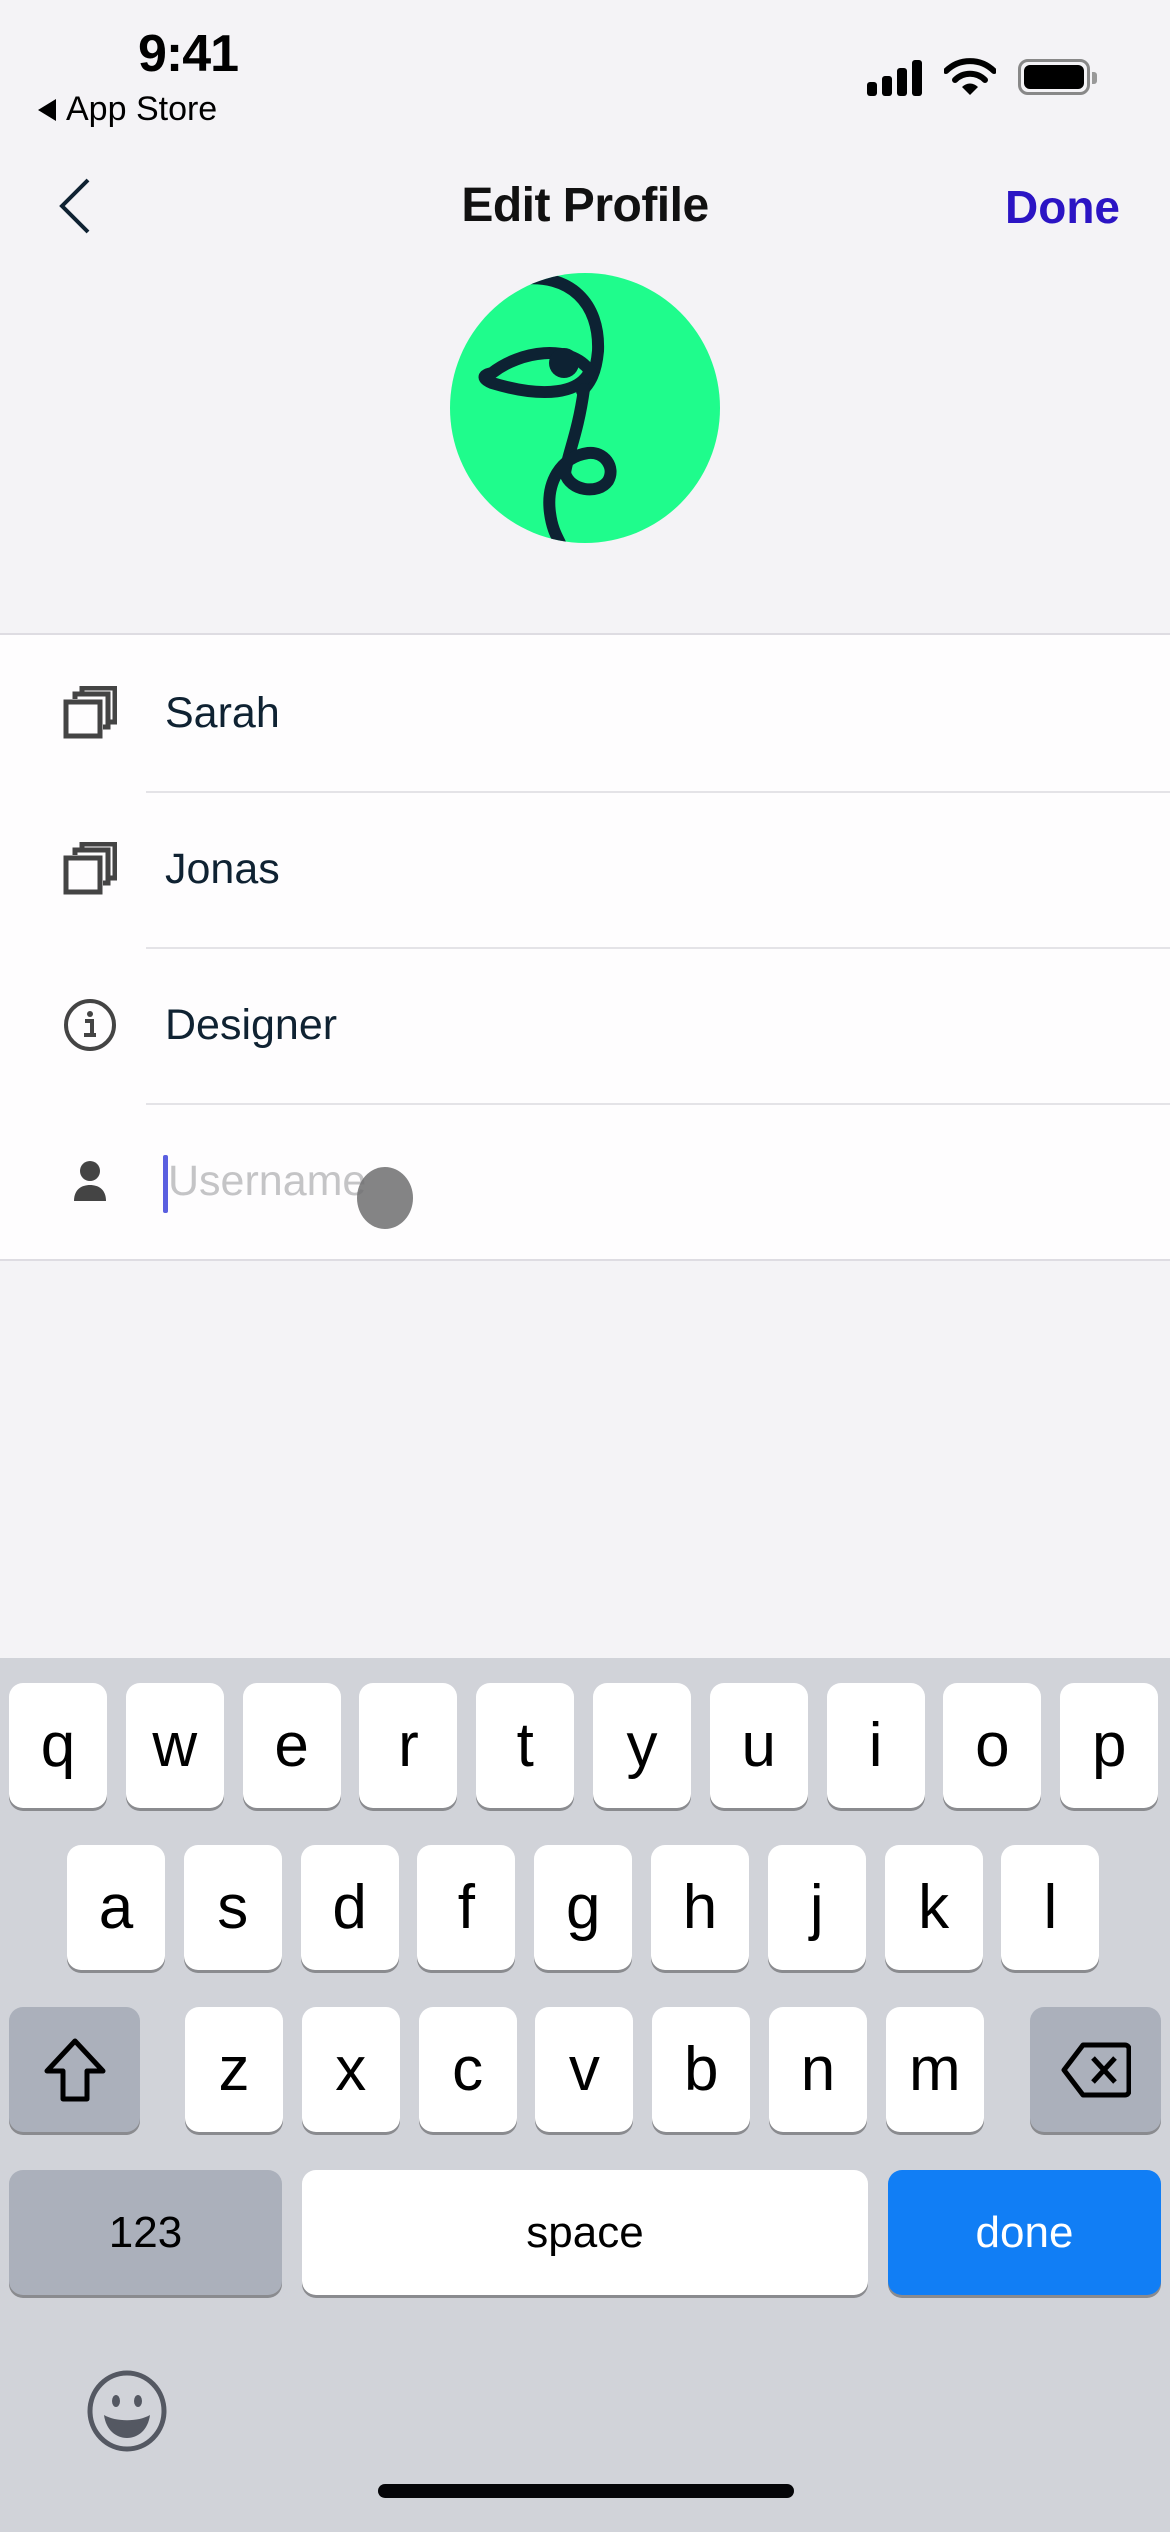 The height and width of the screenshot is (2532, 1170). I want to click on key-d: d, so click(349, 1907).